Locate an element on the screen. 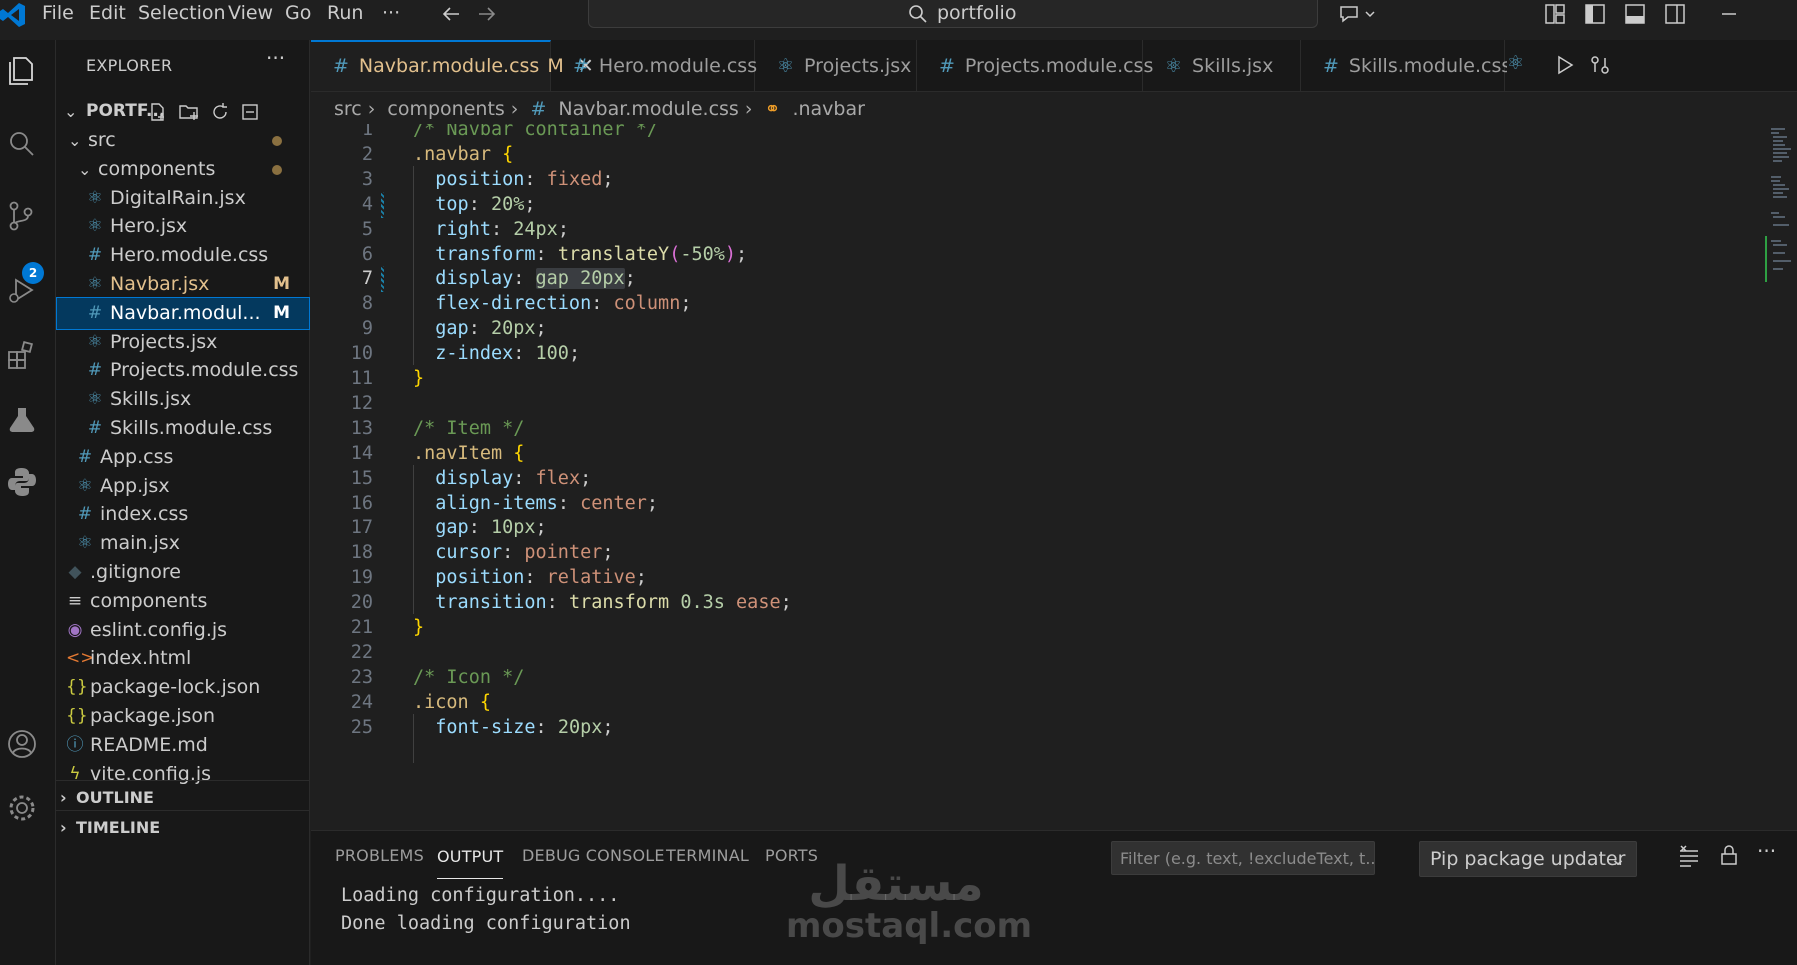 The height and width of the screenshot is (965, 1797). menu-more: ··· is located at coordinates (391, 15).